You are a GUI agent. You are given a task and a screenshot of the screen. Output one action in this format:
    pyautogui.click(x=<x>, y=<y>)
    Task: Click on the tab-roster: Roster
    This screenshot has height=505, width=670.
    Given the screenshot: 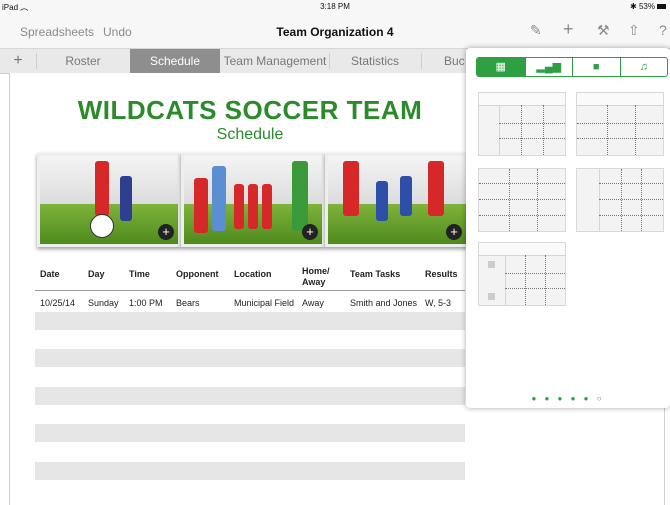 What is the action you would take?
    pyautogui.click(x=83, y=61)
    